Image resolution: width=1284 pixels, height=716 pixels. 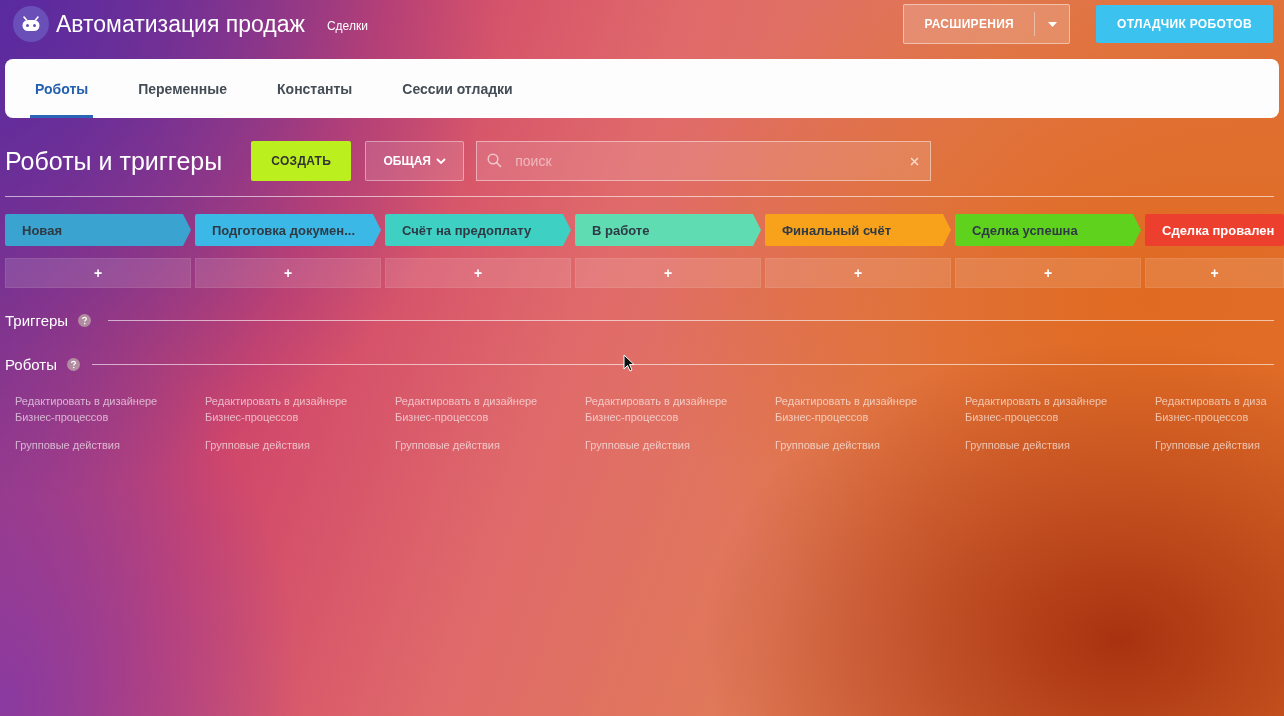 I want to click on create-button: СОЗДАТЬ, so click(x=301, y=161).